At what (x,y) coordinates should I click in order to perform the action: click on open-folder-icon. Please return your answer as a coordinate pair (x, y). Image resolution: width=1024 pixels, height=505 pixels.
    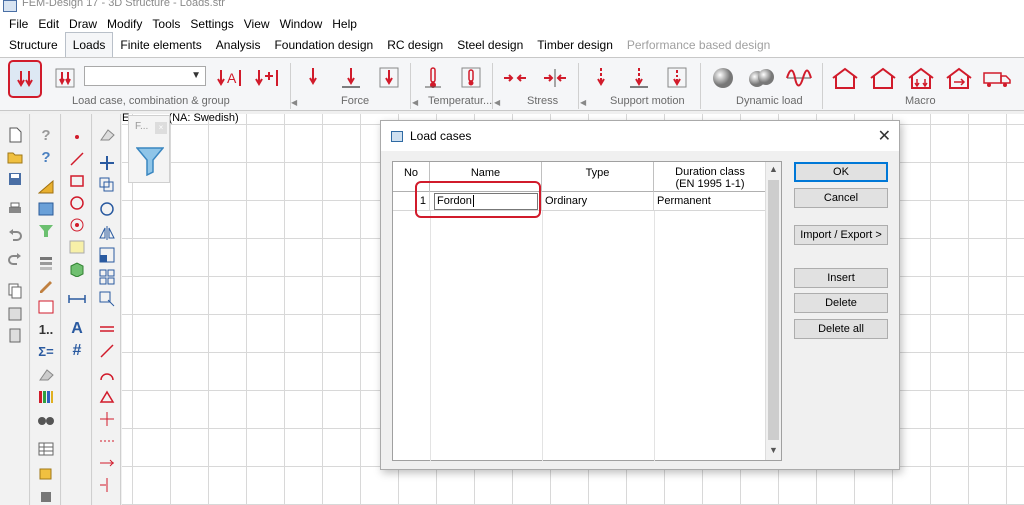
    Looking at the image, I should click on (15, 157).